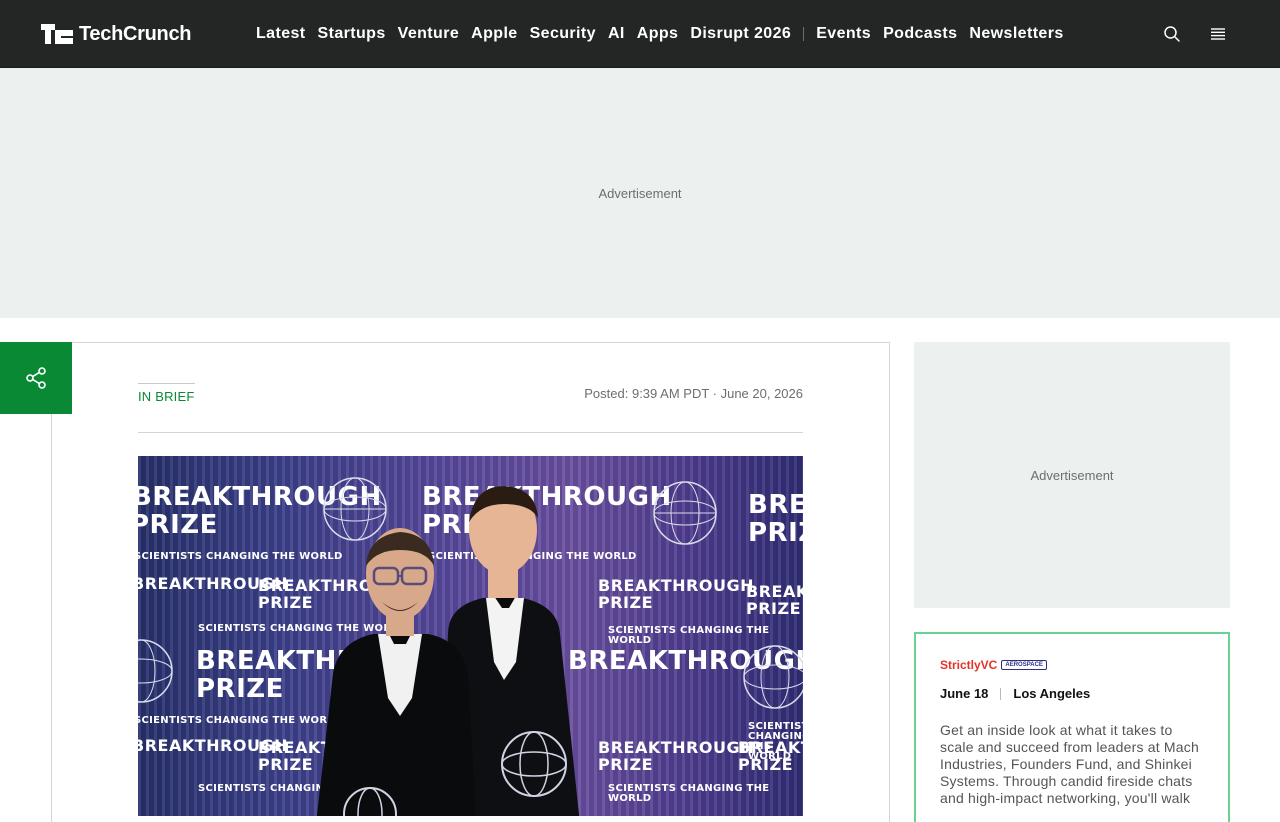 The width and height of the screenshot is (1280, 822). Describe the element at coordinates (1218, 34) in the screenshot. I see `menu-icon` at that location.